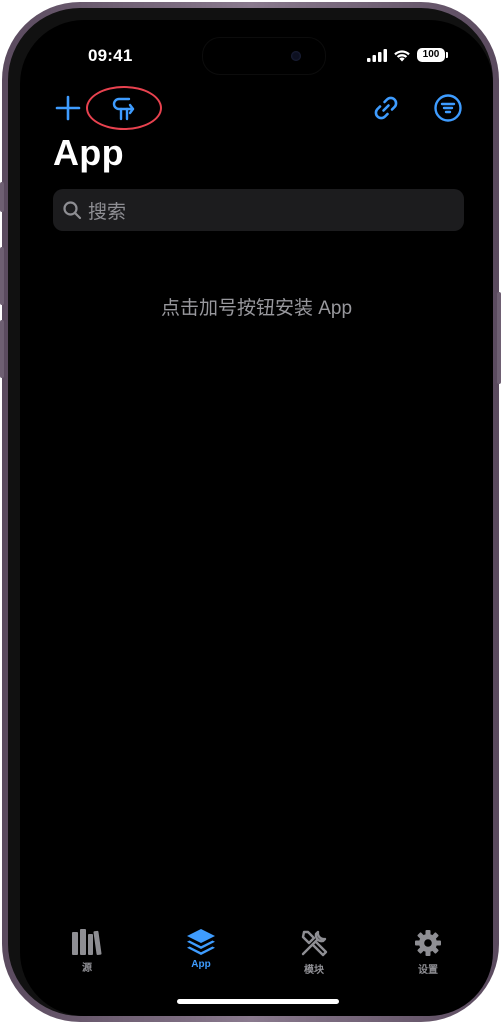 This screenshot has height=1024, width=501. I want to click on tab-settings: 设置, so click(428, 952).